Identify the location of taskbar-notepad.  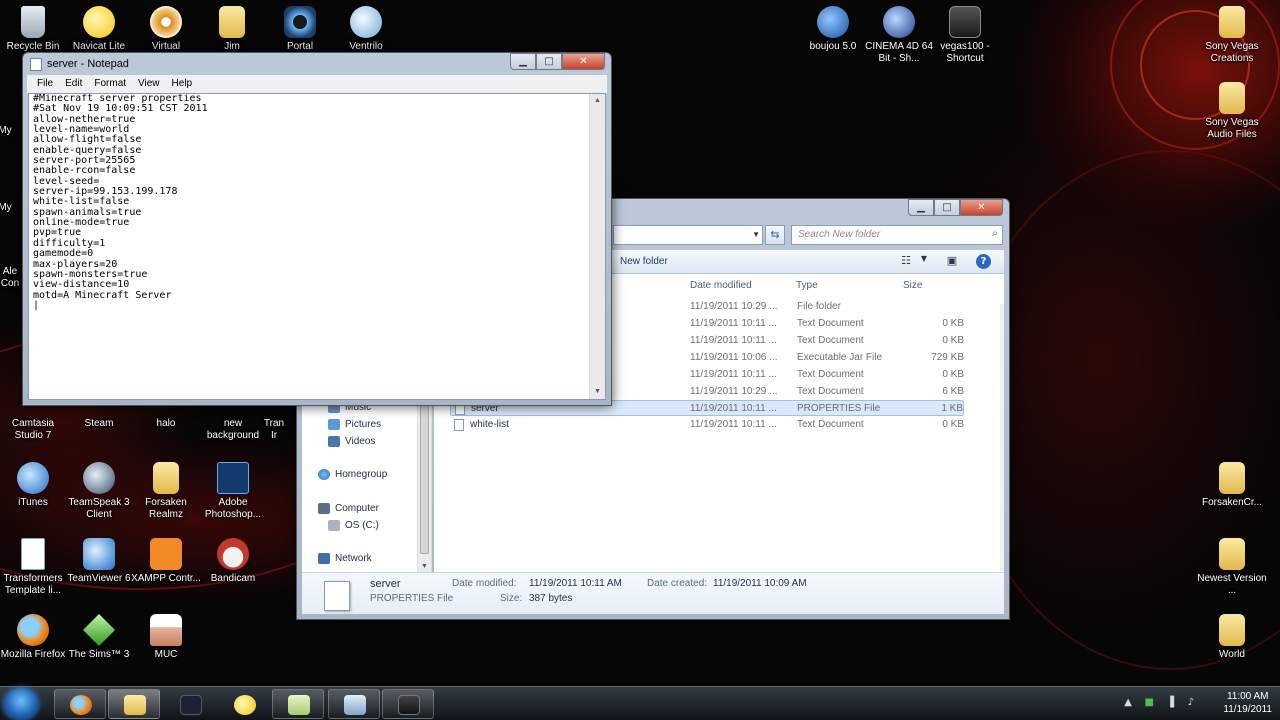
(298, 704).